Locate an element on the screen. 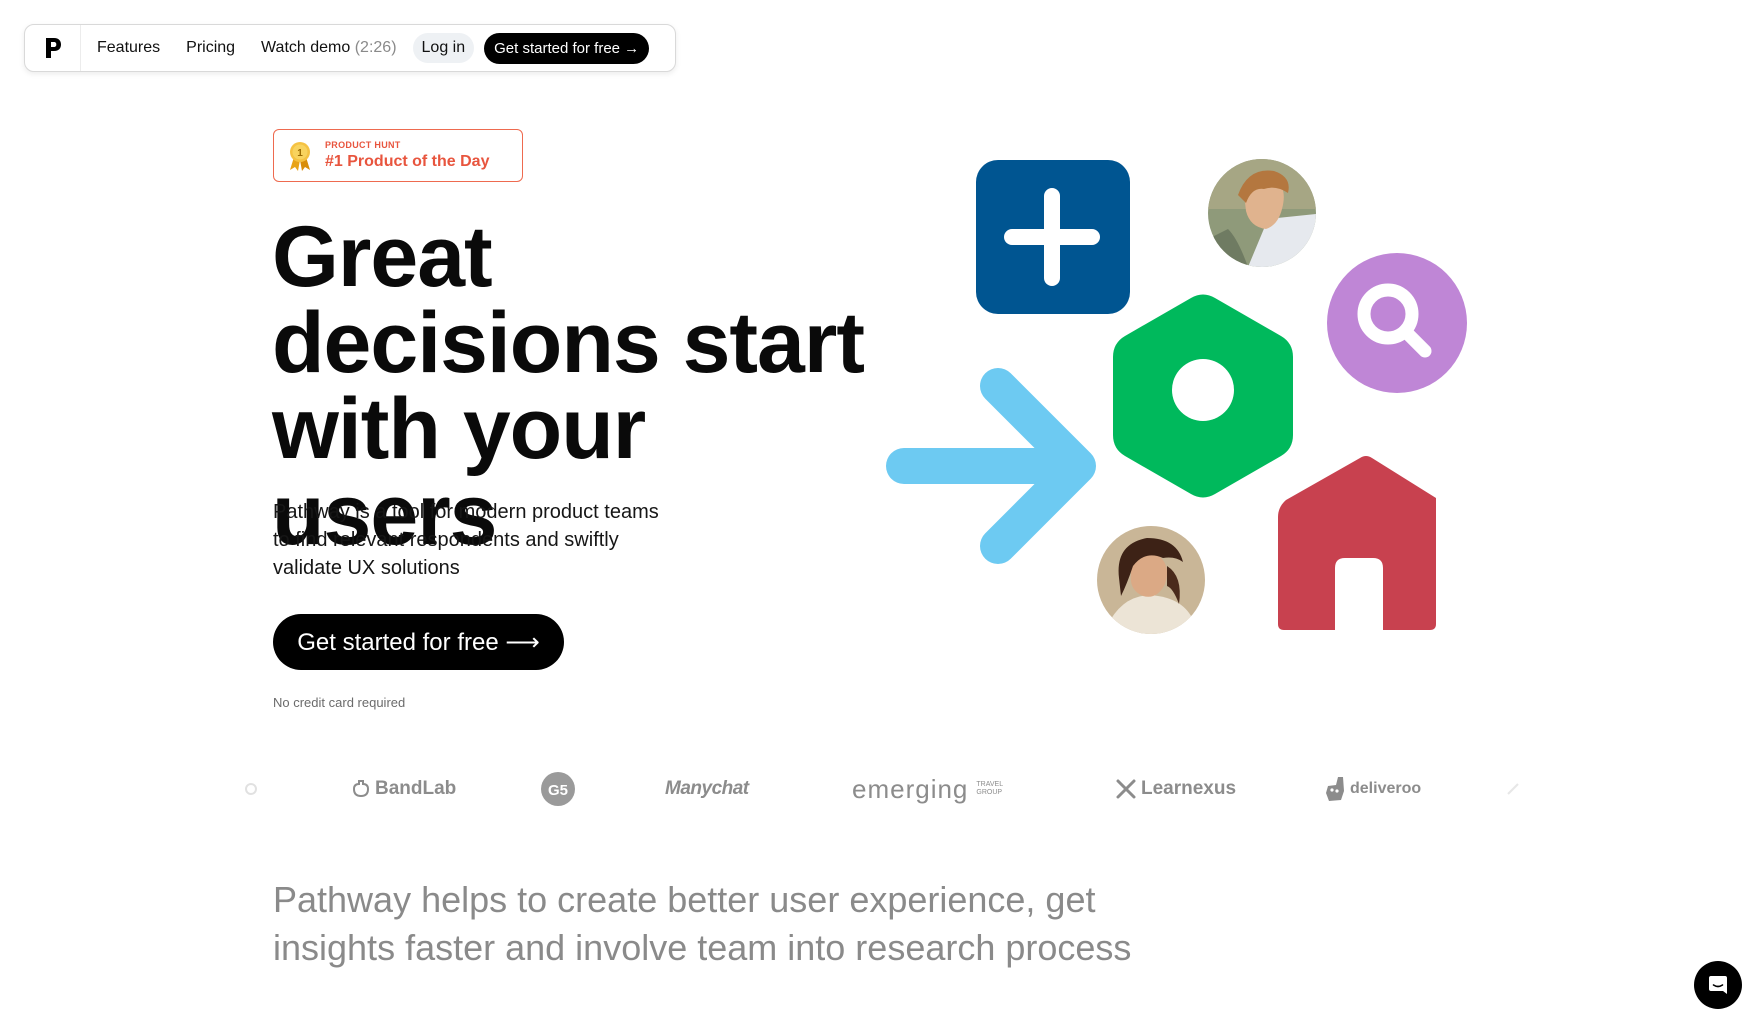  logo-learnexus: Learnexus is located at coordinates (1175, 789).